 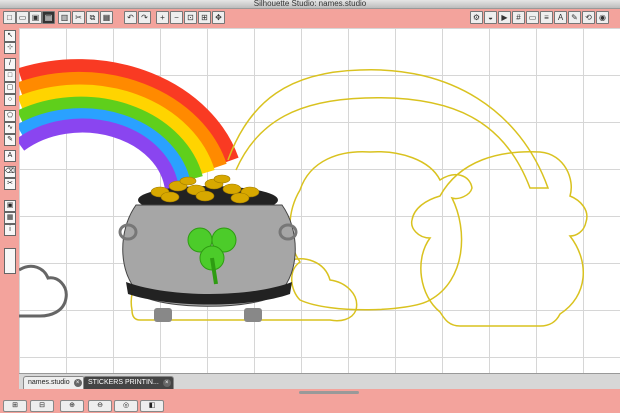 What do you see at coordinates (329, 392) in the screenshot?
I see `scrollbar-thumb` at bounding box center [329, 392].